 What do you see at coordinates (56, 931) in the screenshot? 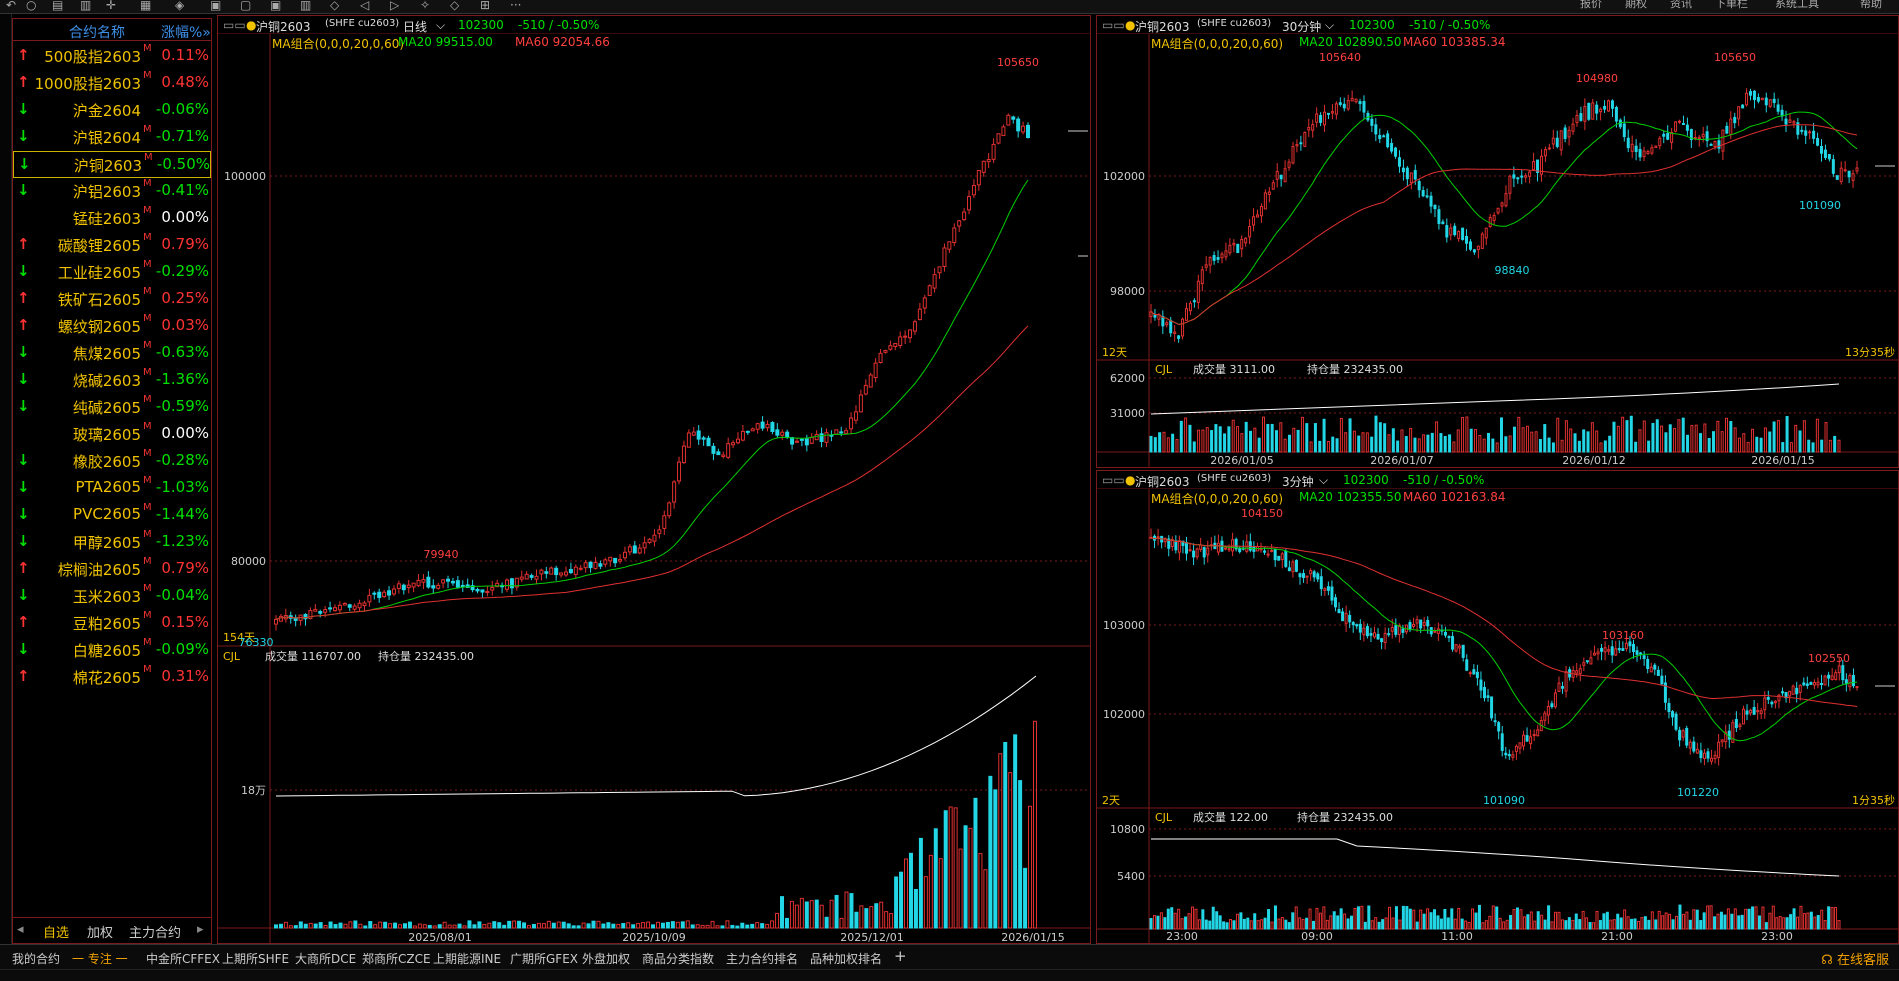
I see `tab-favorites: 自选` at bounding box center [56, 931].